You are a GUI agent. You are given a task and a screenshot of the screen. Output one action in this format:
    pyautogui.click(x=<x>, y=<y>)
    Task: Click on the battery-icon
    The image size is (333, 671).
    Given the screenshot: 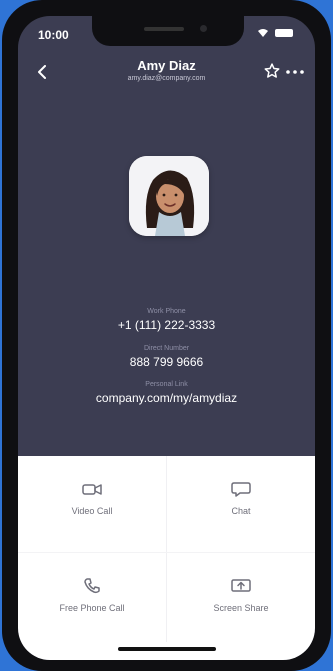 What is the action you would take?
    pyautogui.click(x=284, y=33)
    